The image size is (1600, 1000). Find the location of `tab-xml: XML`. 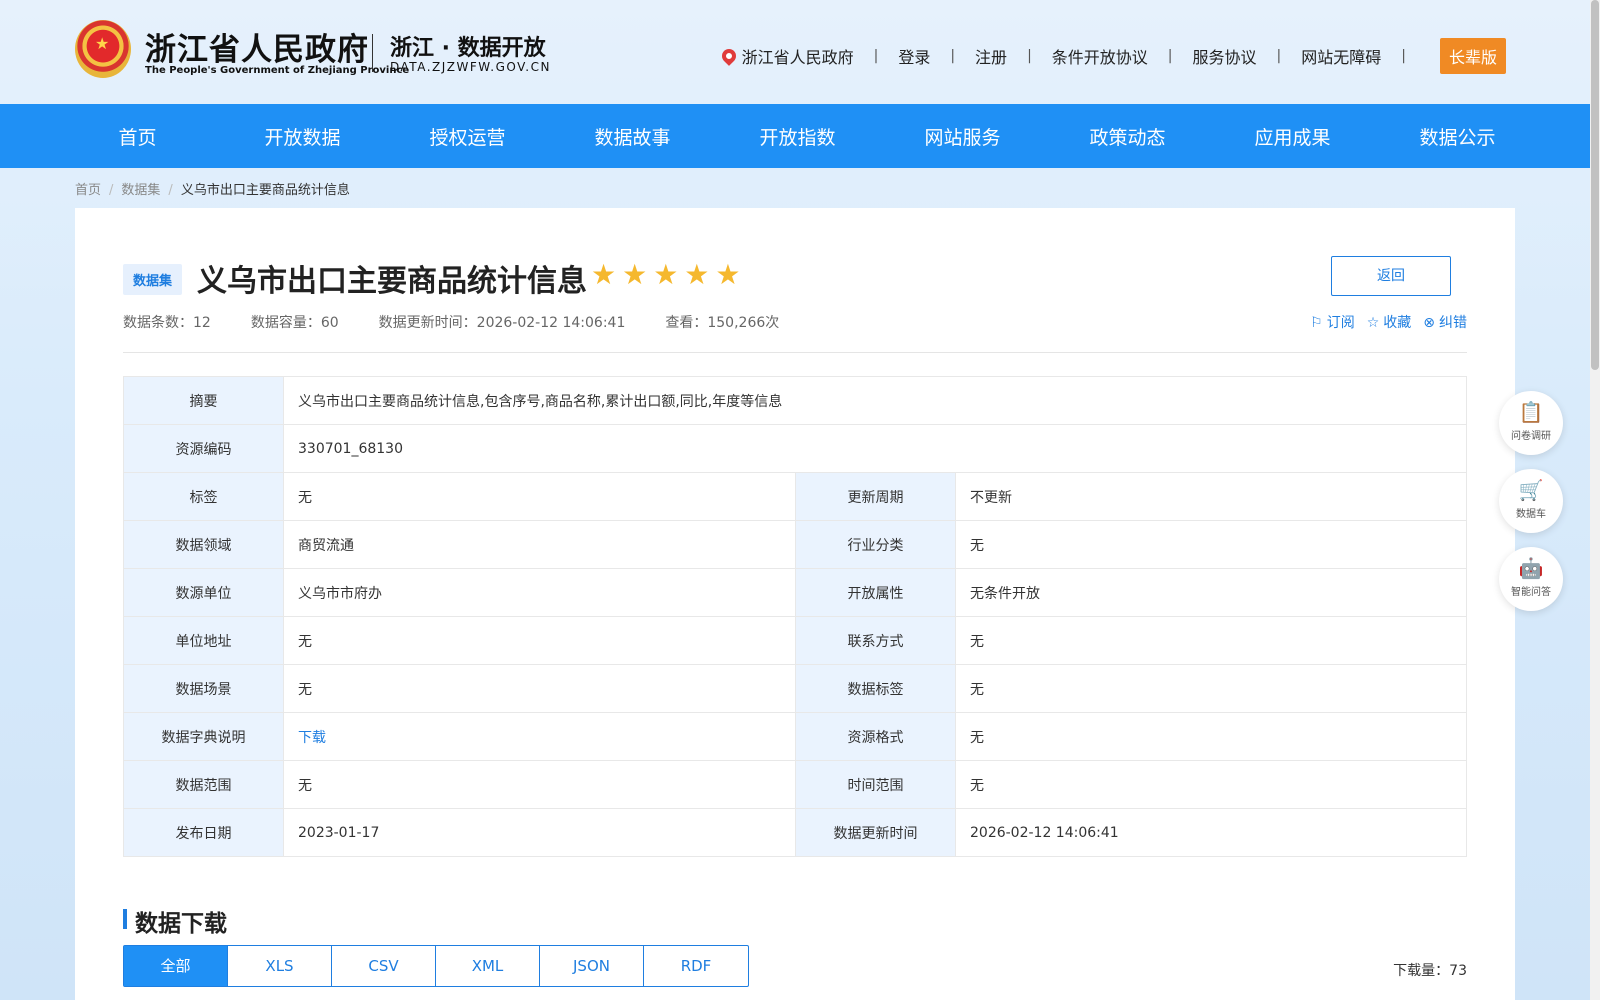

tab-xml: XML is located at coordinates (488, 966).